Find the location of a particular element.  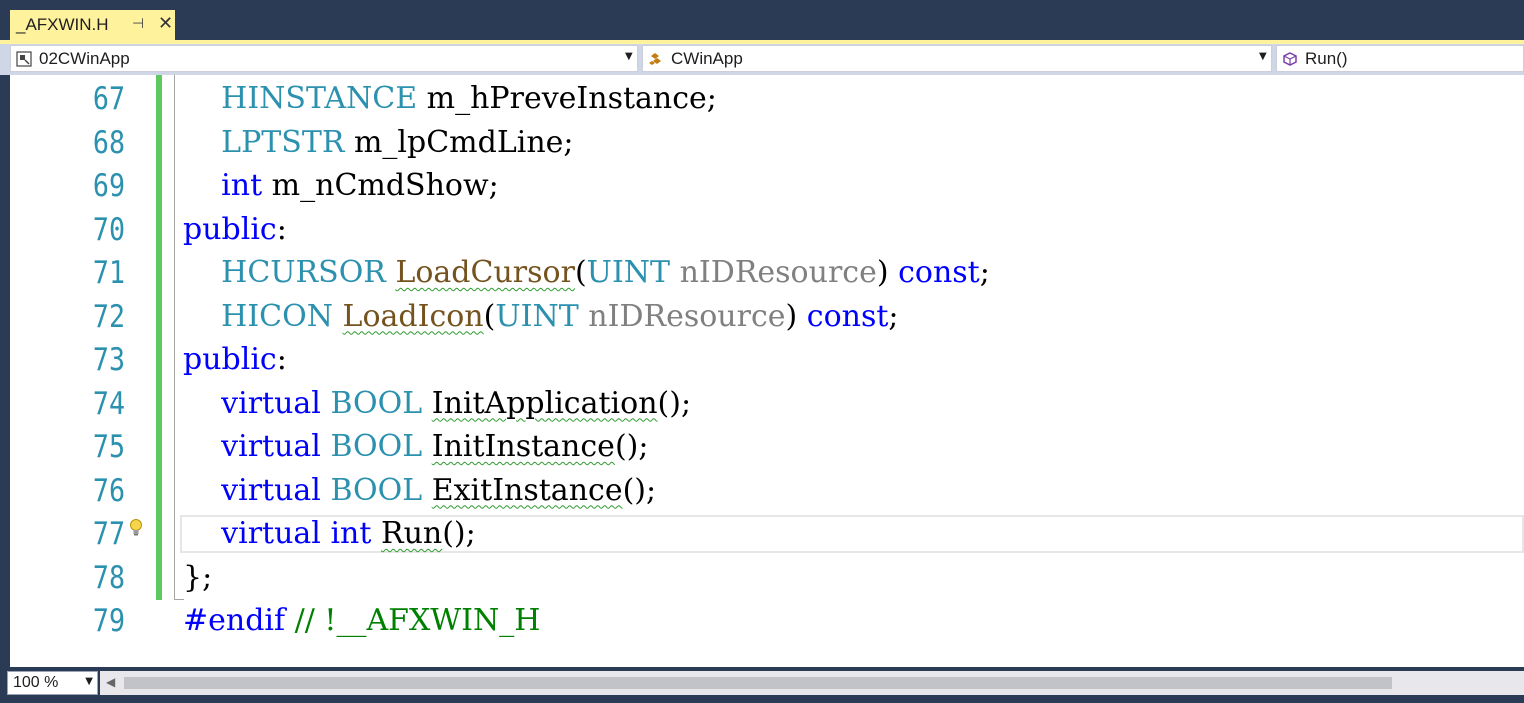

code-token: m_nCmdShow; is located at coordinates (380, 185).